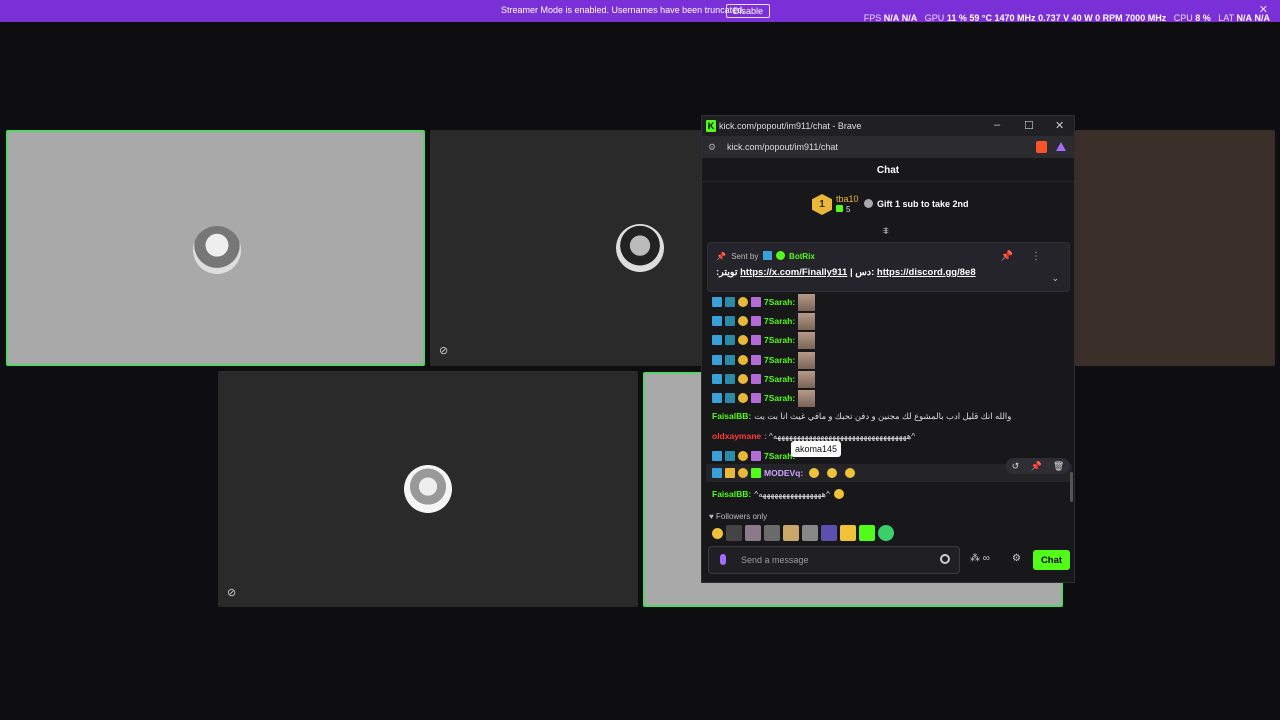 Image resolution: width=1280 pixels, height=720 pixels. I want to click on message-actions: ↺ 📌 🗑, so click(1038, 466).